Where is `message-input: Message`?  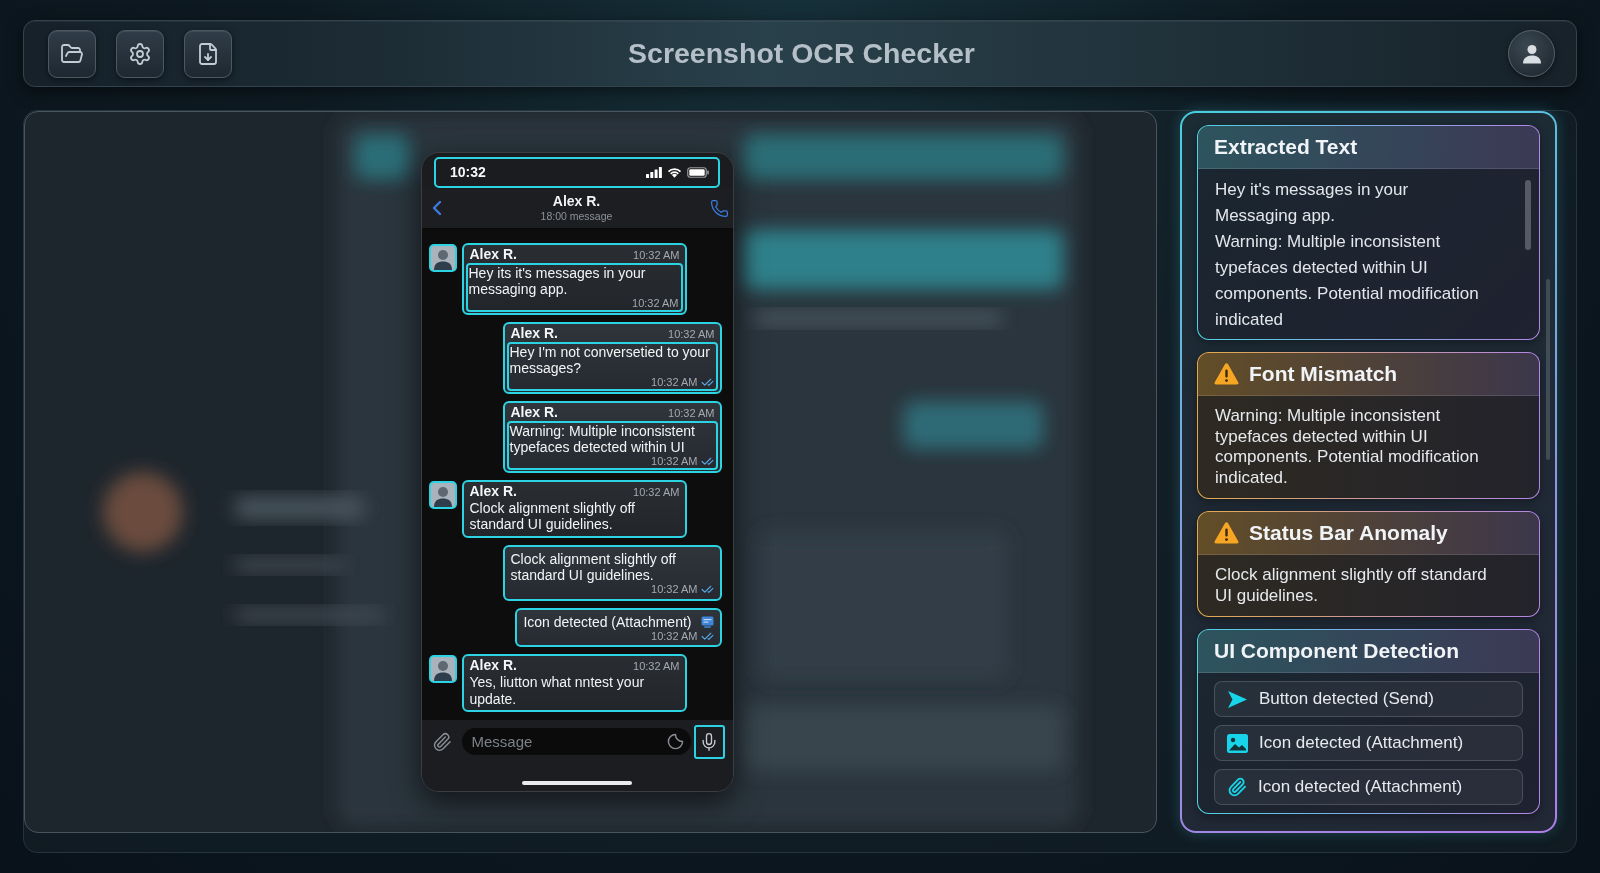
message-input: Message is located at coordinates (576, 741).